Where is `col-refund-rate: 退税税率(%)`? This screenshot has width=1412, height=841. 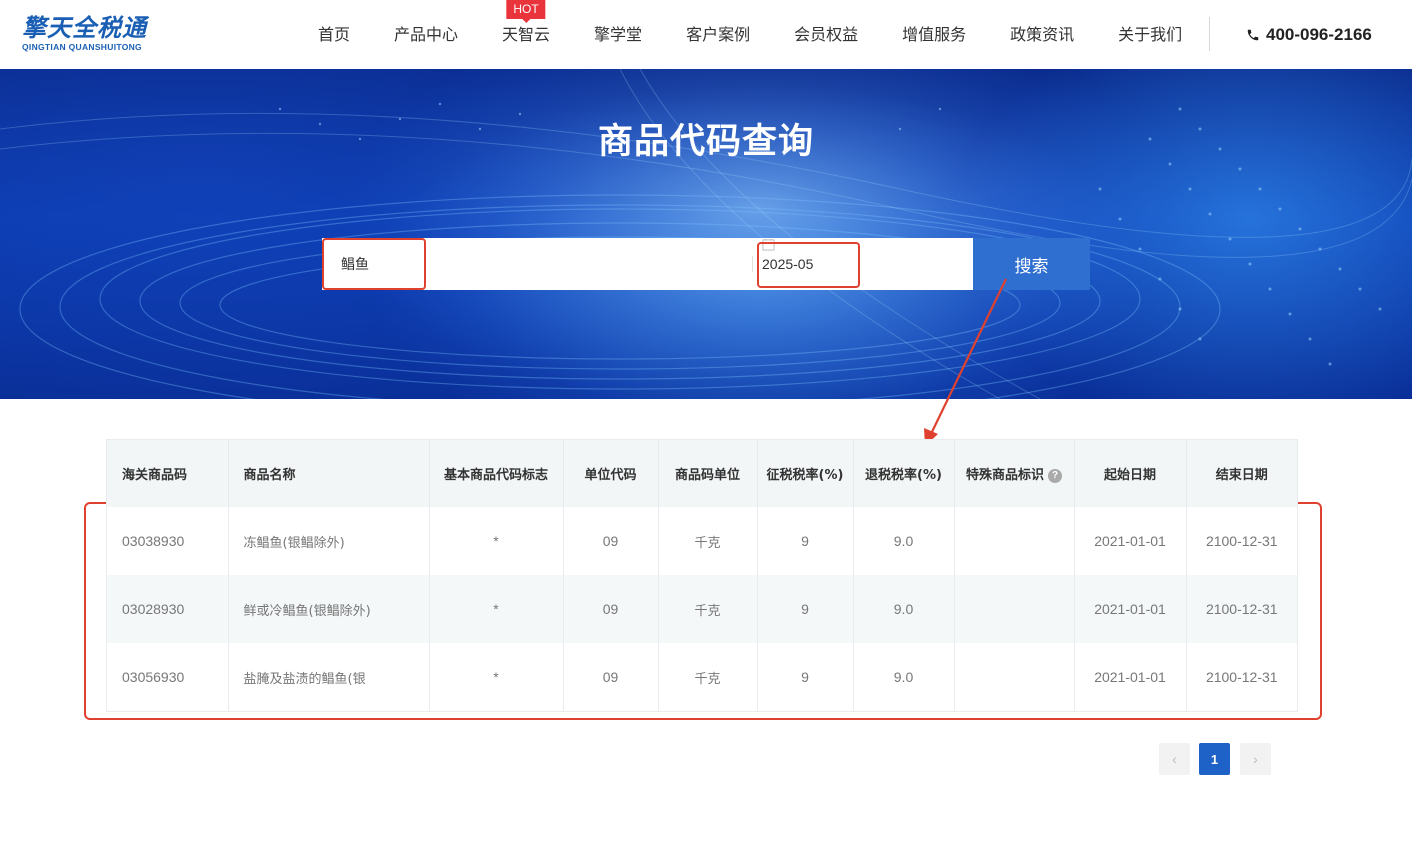
col-refund-rate: 退税税率(%) is located at coordinates (904, 473).